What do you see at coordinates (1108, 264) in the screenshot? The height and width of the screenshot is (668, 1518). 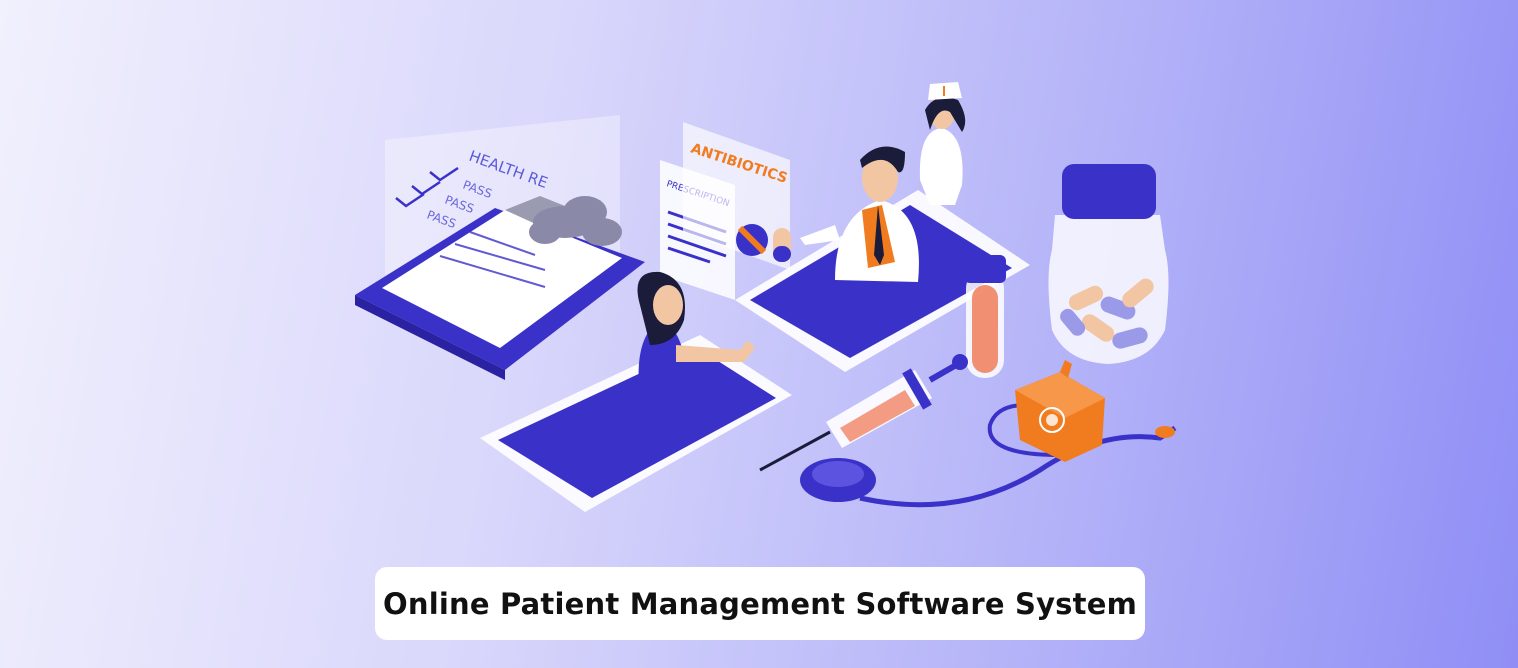 I see `pill-bottle-icon` at bounding box center [1108, 264].